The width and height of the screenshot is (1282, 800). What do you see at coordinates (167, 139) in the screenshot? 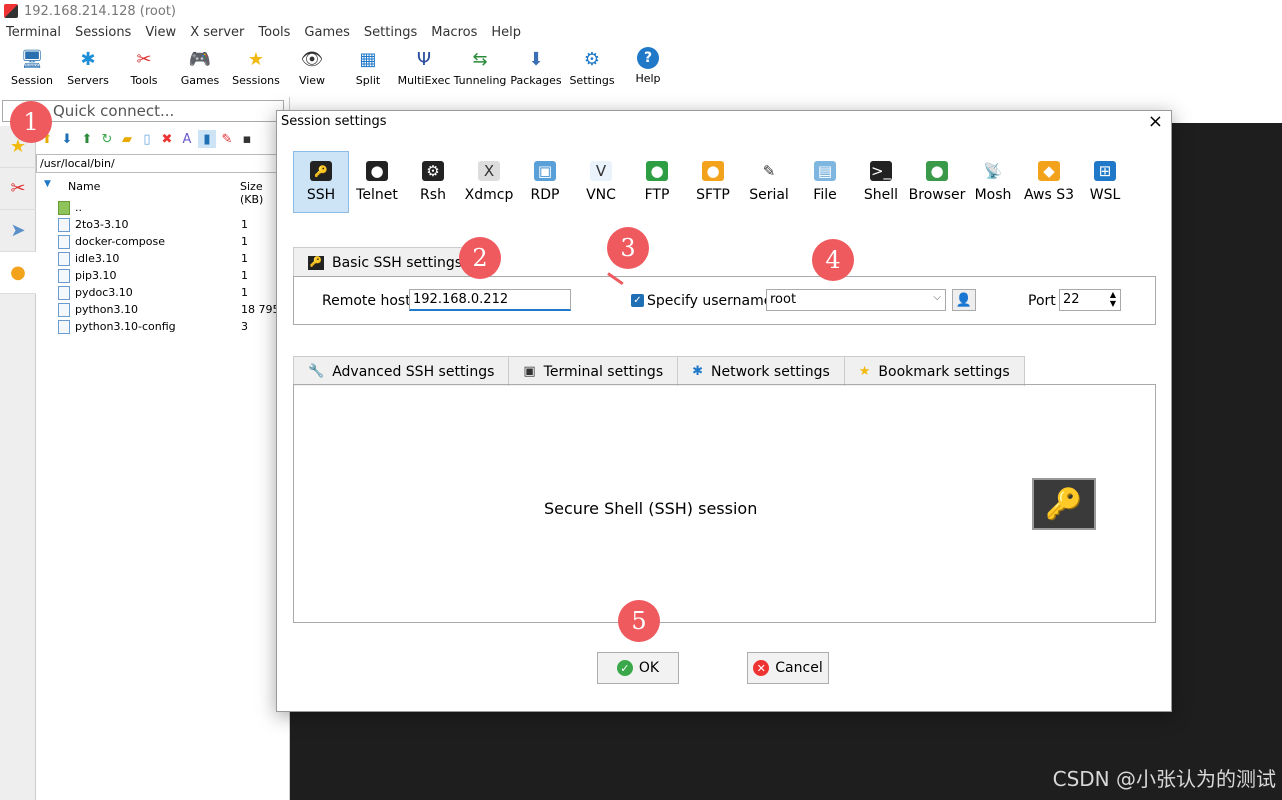
I see `delete-icon: ✖` at bounding box center [167, 139].